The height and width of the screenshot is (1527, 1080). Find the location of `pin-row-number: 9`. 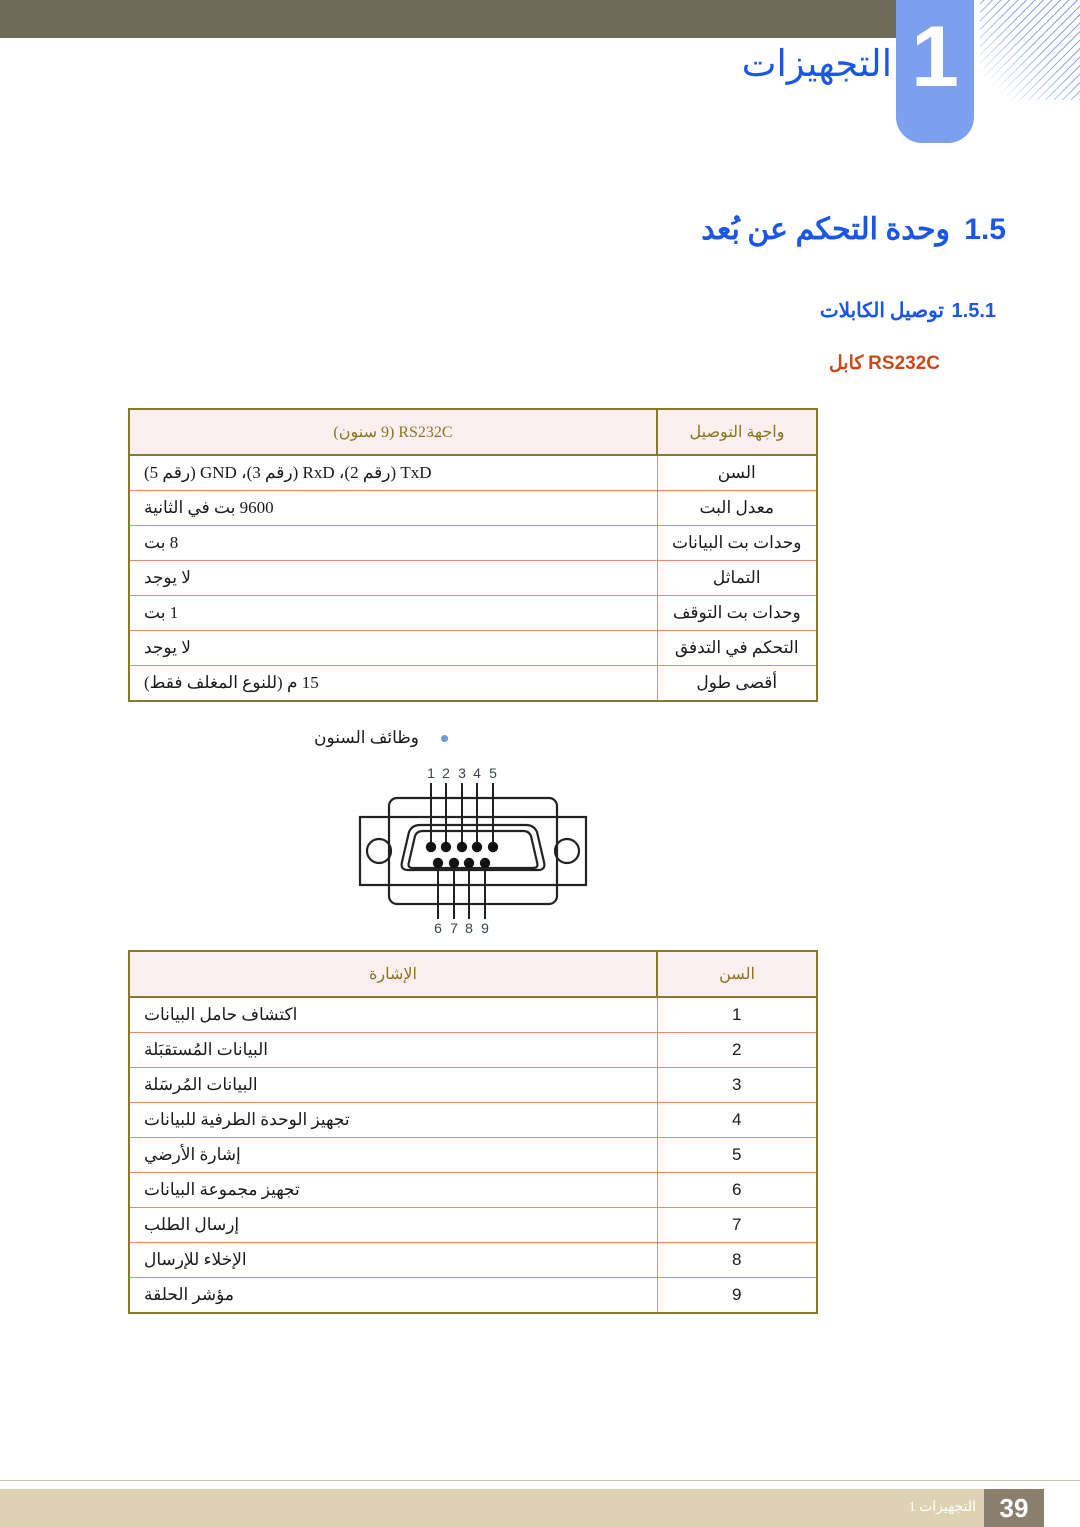

pin-row-number: 9 is located at coordinates (736, 1295).